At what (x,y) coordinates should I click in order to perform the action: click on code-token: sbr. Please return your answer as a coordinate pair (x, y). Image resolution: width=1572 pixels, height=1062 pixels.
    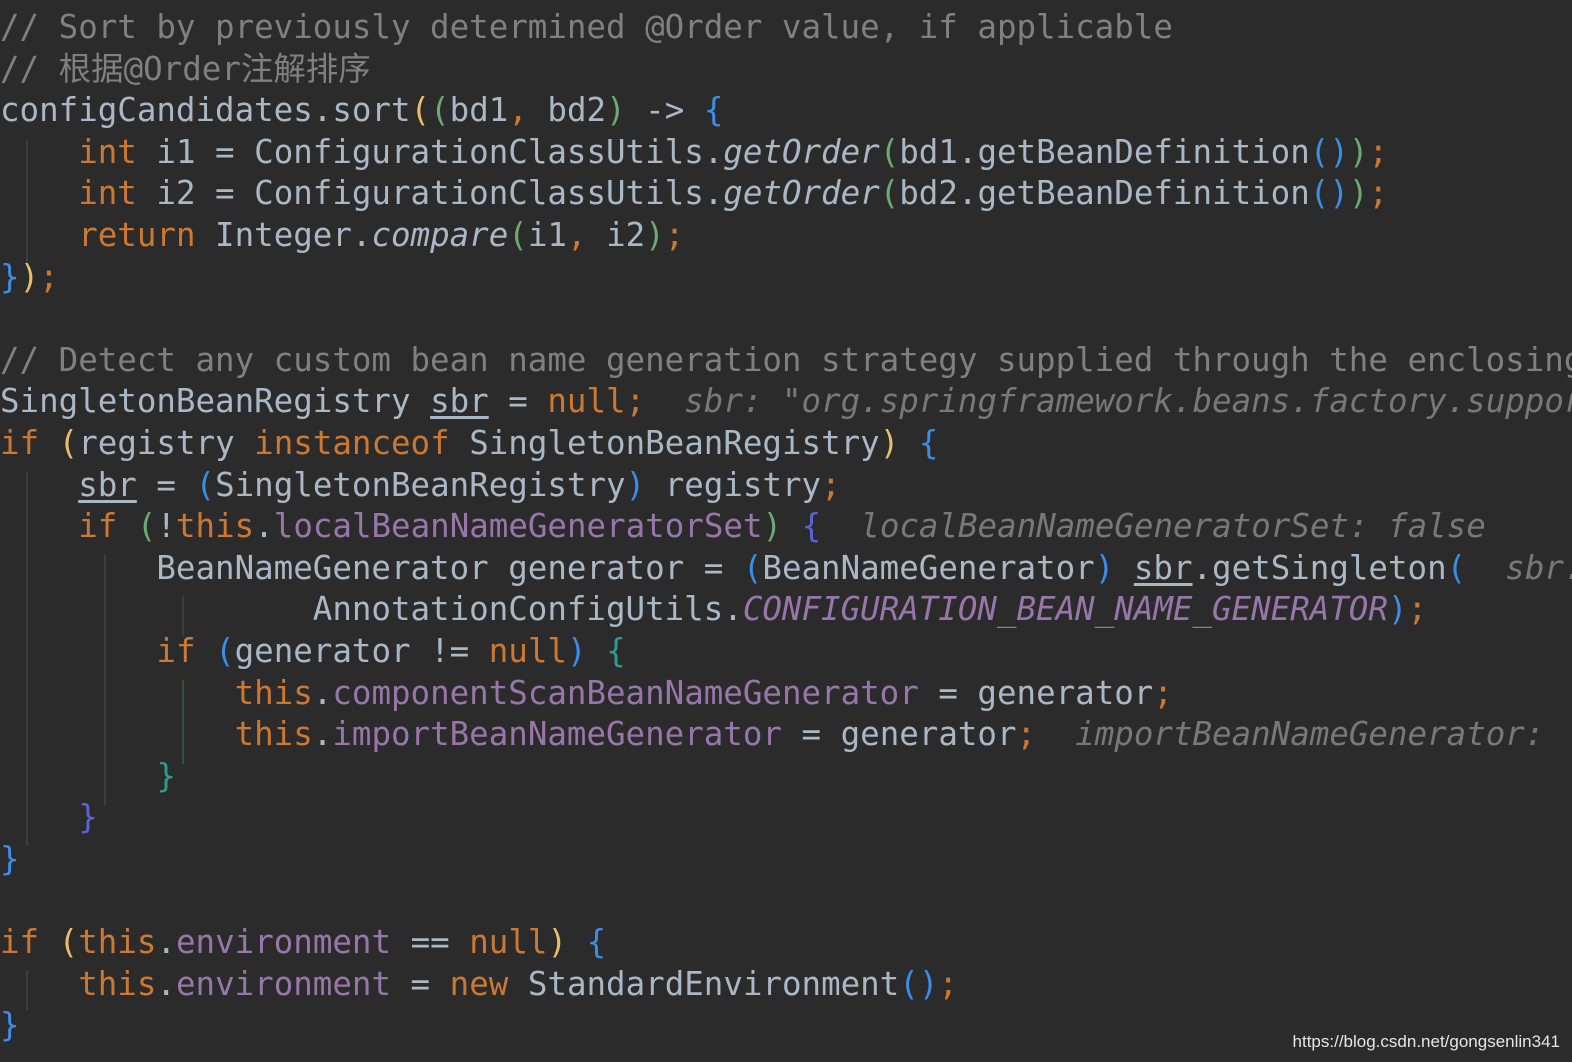
    Looking at the image, I should click on (1163, 567).